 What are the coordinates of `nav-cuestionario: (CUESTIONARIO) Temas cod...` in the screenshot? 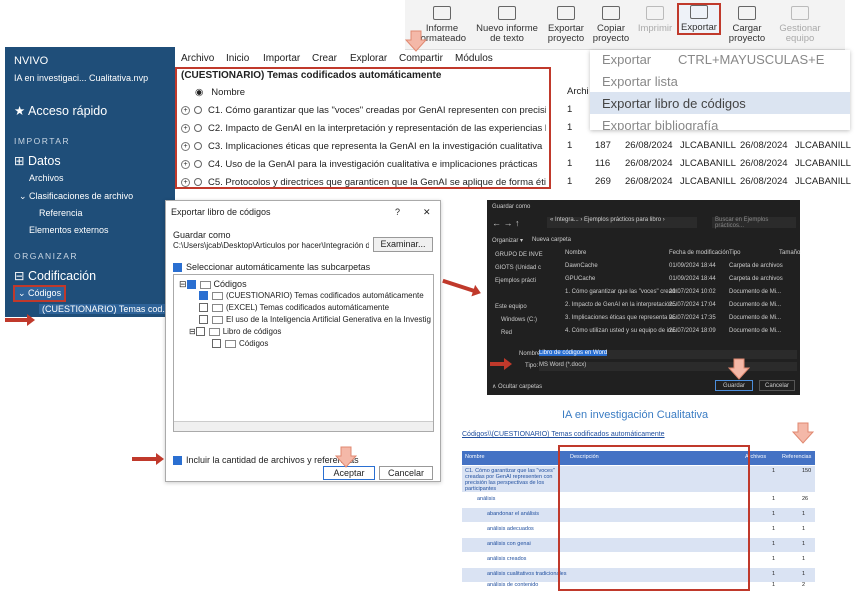 It's located at (106, 309).